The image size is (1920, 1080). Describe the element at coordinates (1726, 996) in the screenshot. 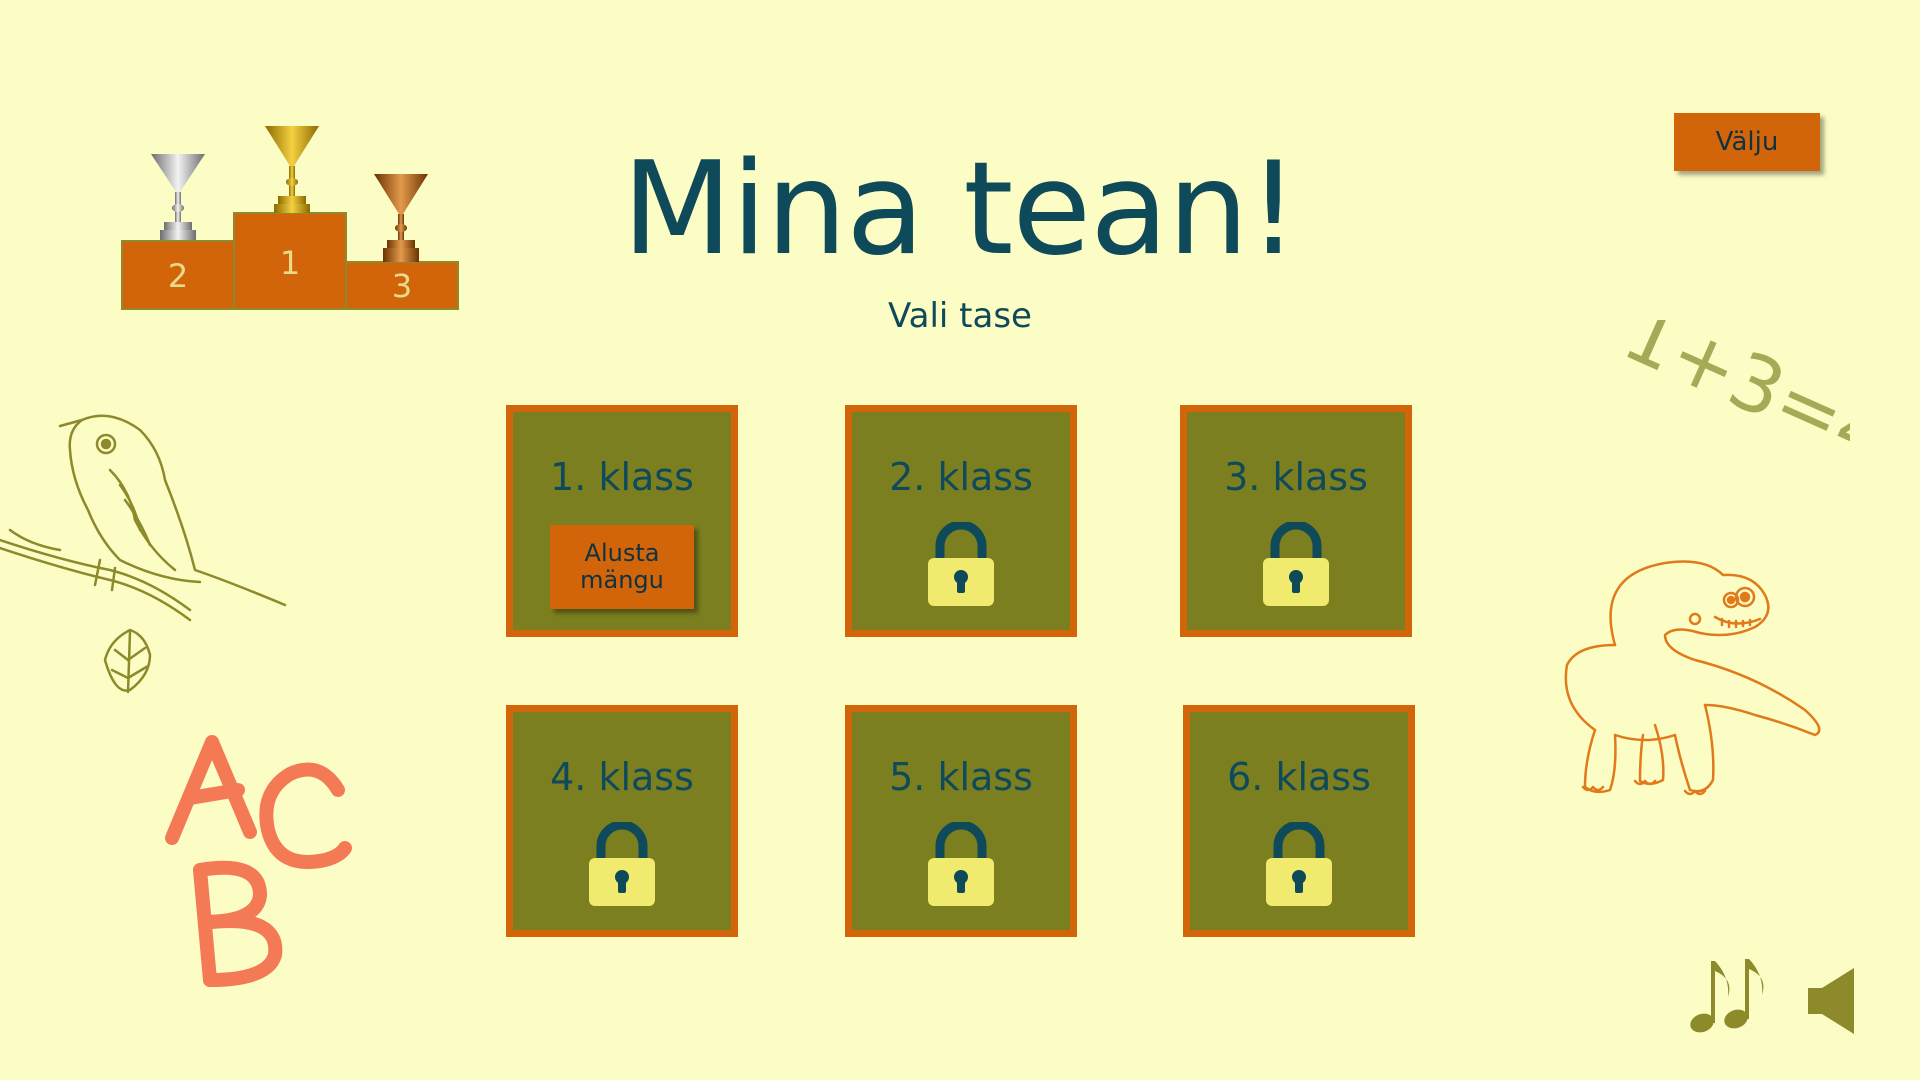

I see `music-note-icon` at that location.